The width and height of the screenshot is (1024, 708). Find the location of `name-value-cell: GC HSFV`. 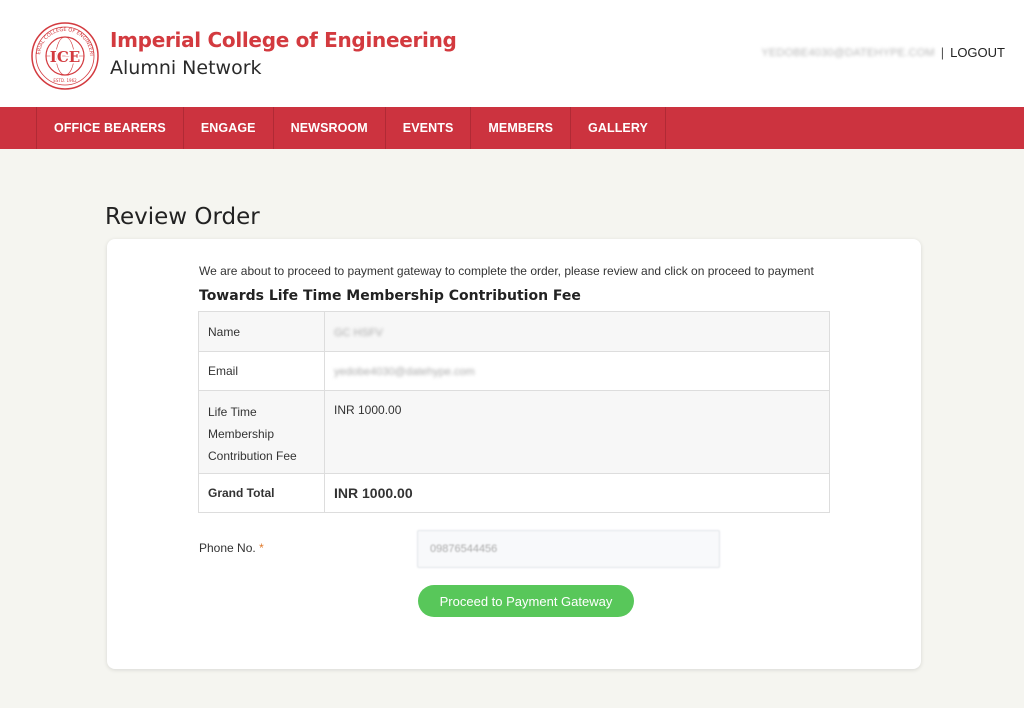

name-value-cell: GC HSFV is located at coordinates (577, 331).